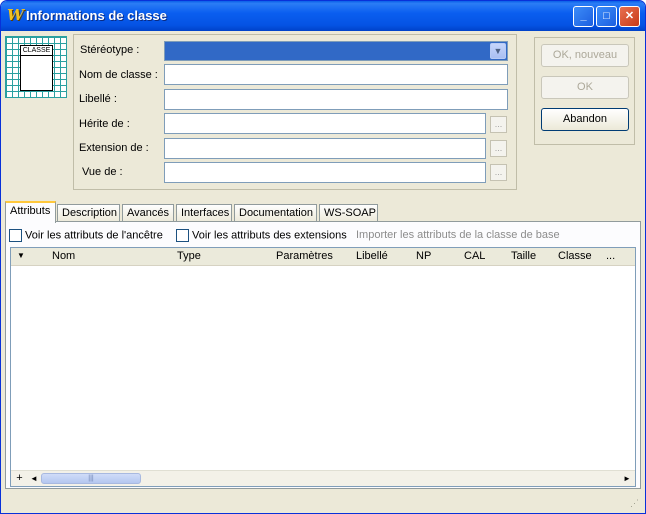 This screenshot has width=646, height=514. Describe the element at coordinates (98, 99) in the screenshot. I see `libelle-label: Libellé :` at that location.